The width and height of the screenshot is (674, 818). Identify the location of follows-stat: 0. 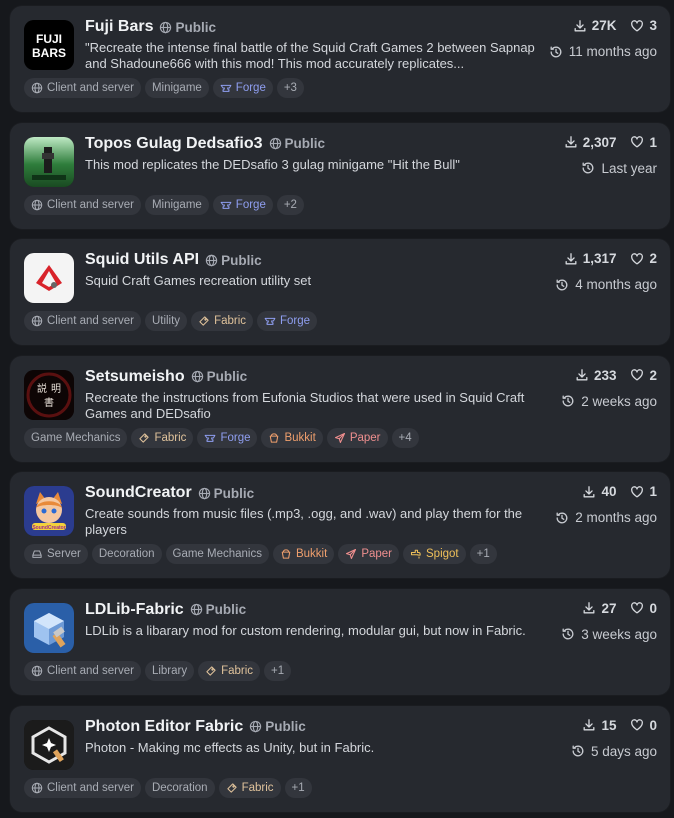
(643, 725).